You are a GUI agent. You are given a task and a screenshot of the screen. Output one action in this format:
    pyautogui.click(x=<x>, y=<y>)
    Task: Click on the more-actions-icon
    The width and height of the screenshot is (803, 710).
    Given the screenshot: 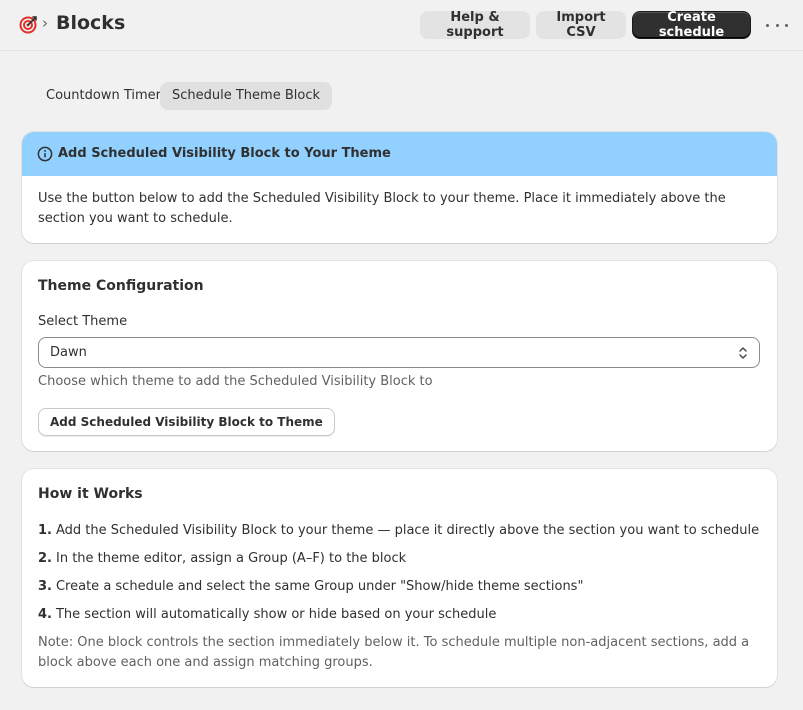 What is the action you would take?
    pyautogui.click(x=777, y=25)
    